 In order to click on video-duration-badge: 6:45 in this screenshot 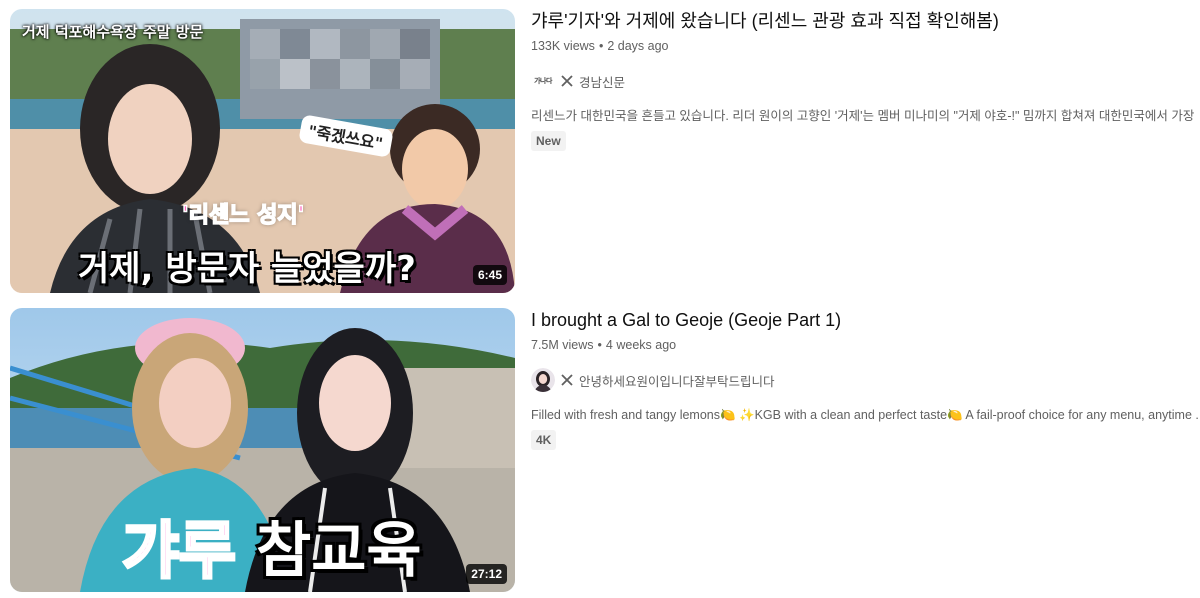, I will do `click(489, 275)`.